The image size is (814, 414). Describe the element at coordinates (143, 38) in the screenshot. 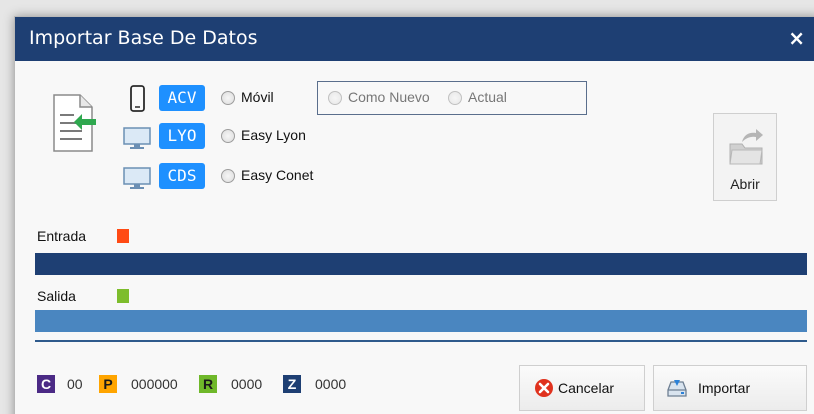

I see `dialog-title: Importar Base De Datos` at that location.